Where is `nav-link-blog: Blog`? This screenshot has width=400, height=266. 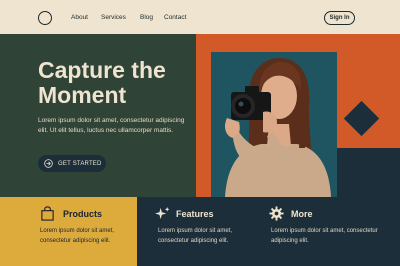 nav-link-blog: Blog is located at coordinates (146, 17).